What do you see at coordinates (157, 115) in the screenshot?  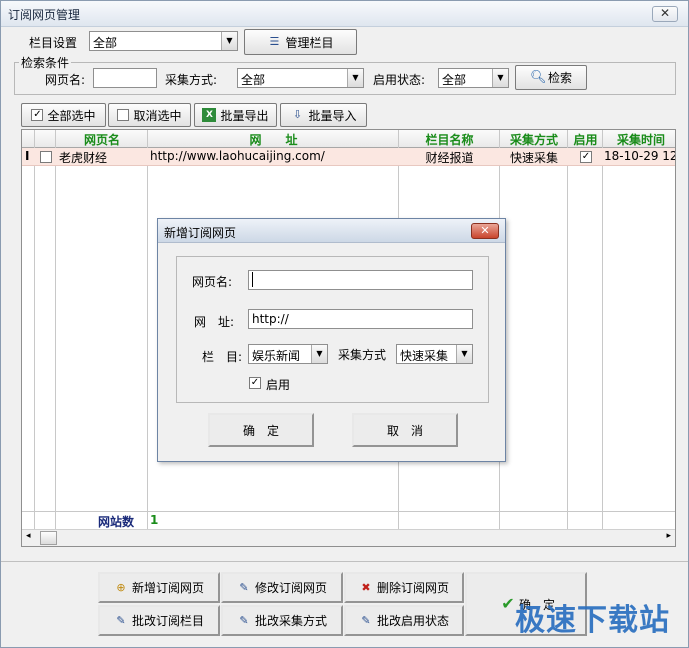 I see `unselect-label: 取消选中` at bounding box center [157, 115].